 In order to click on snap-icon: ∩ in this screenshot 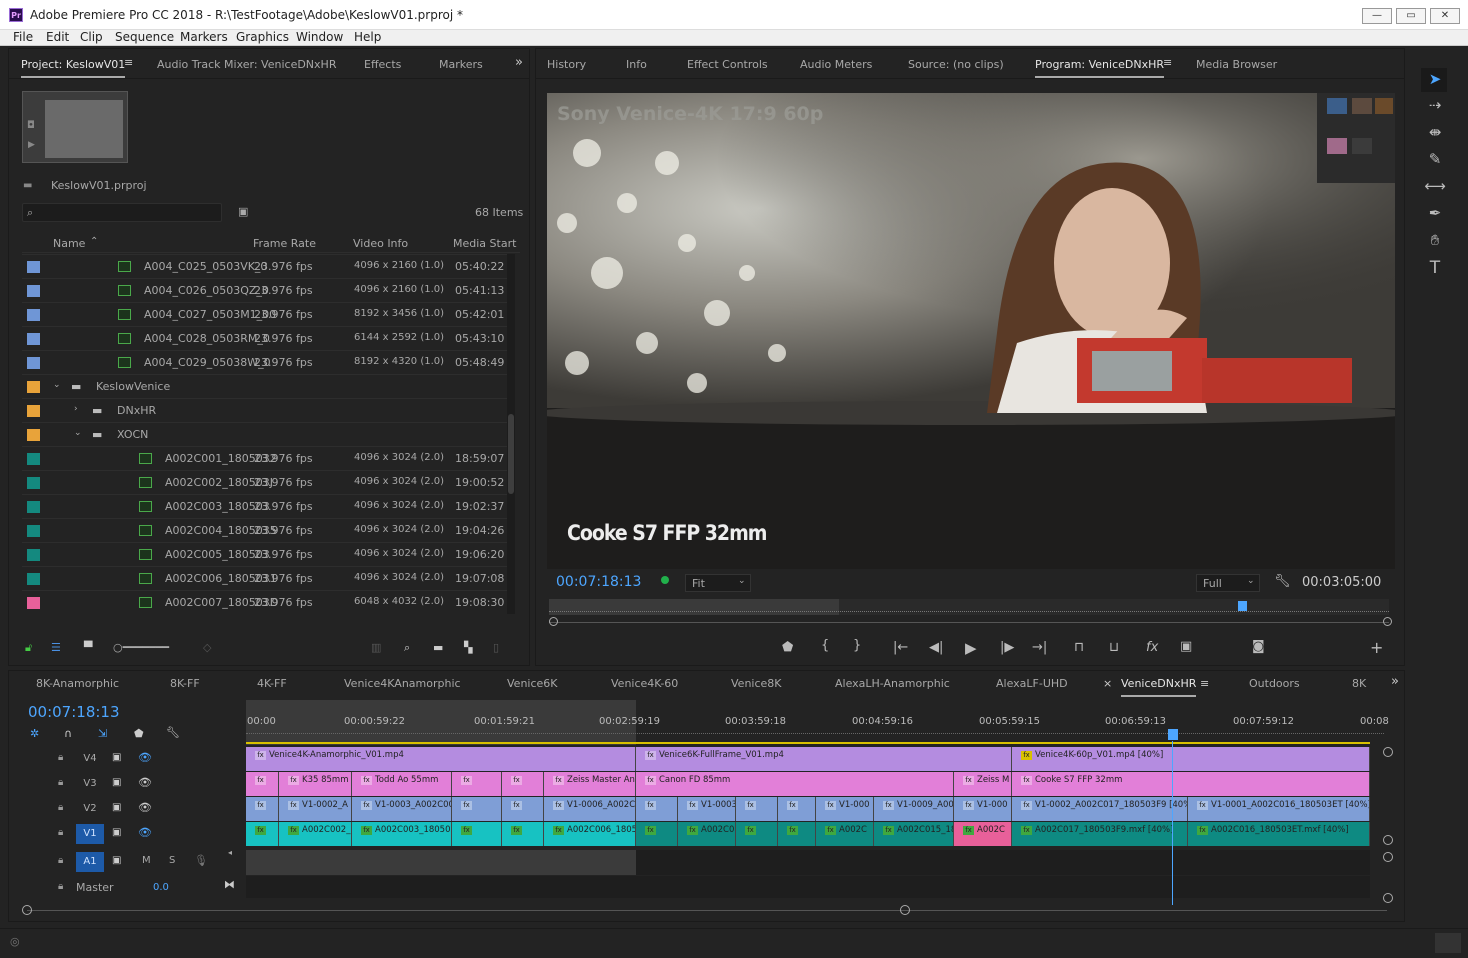, I will do `click(68, 733)`.